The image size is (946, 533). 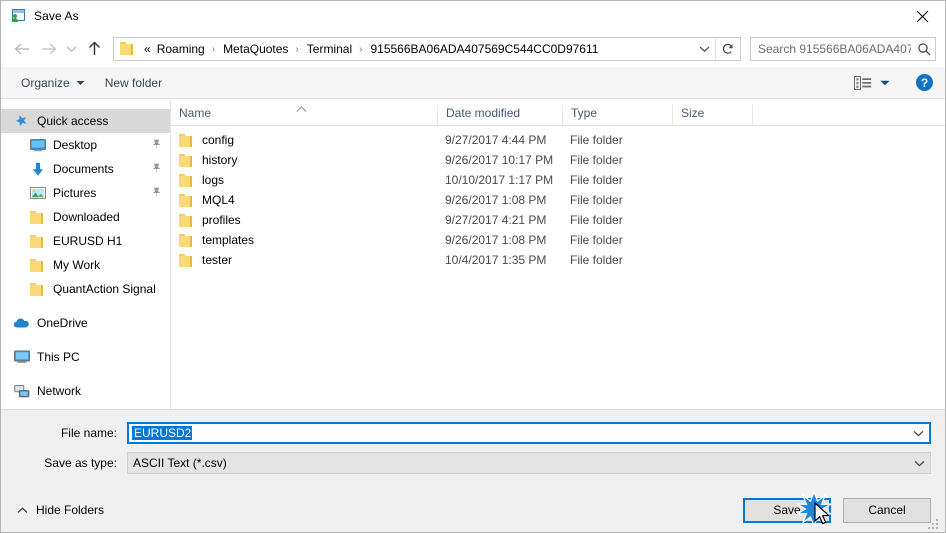 What do you see at coordinates (148, 49) in the screenshot?
I see `breadcrumb-overflow: «` at bounding box center [148, 49].